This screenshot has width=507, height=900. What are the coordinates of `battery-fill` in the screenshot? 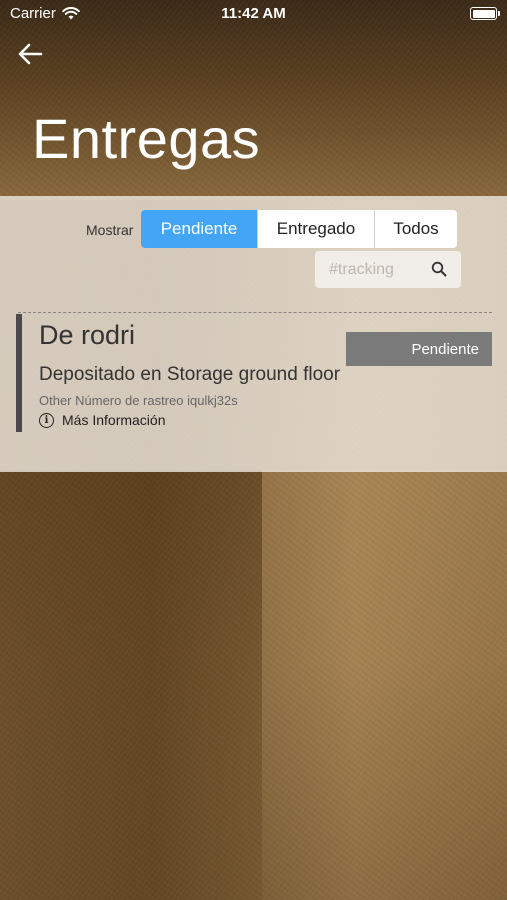 It's located at (483, 13).